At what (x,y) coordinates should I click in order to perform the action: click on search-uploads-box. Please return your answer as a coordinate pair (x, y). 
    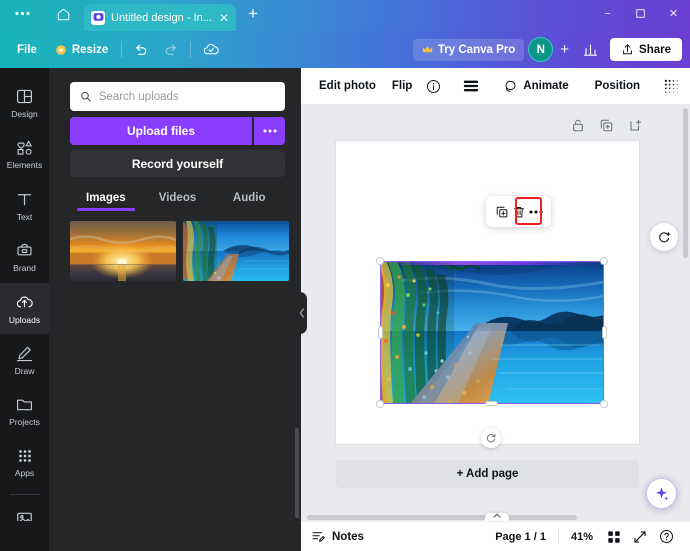
    Looking at the image, I should click on (177, 96).